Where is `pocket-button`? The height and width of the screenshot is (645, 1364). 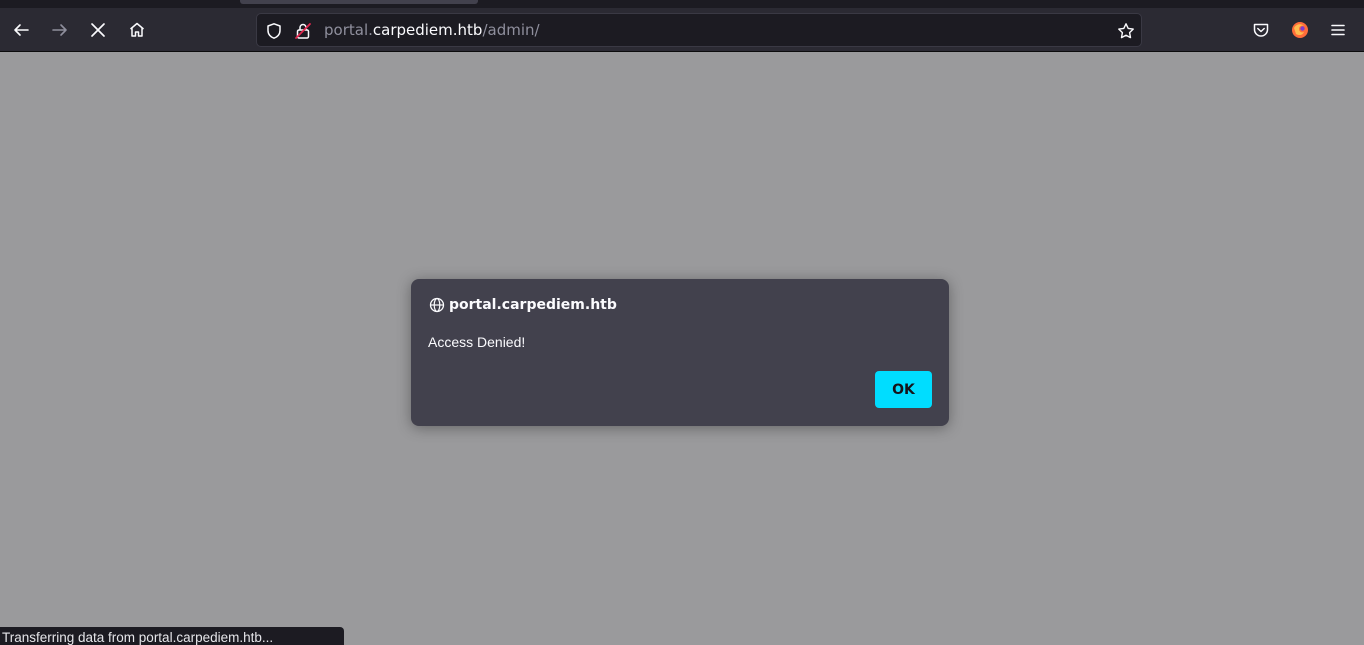
pocket-button is located at coordinates (1261, 30).